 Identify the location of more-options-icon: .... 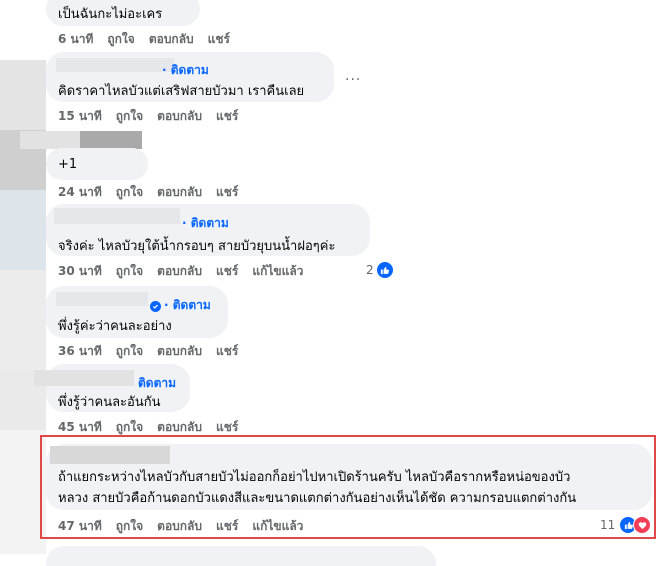
(353, 76).